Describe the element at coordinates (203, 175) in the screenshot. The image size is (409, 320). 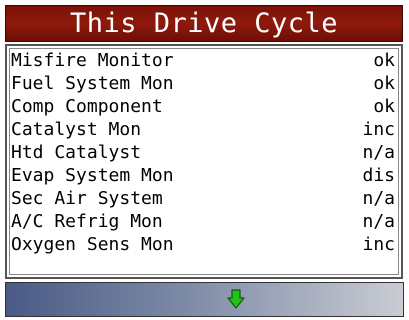
I see `list-item: Evap System Mon dis` at that location.